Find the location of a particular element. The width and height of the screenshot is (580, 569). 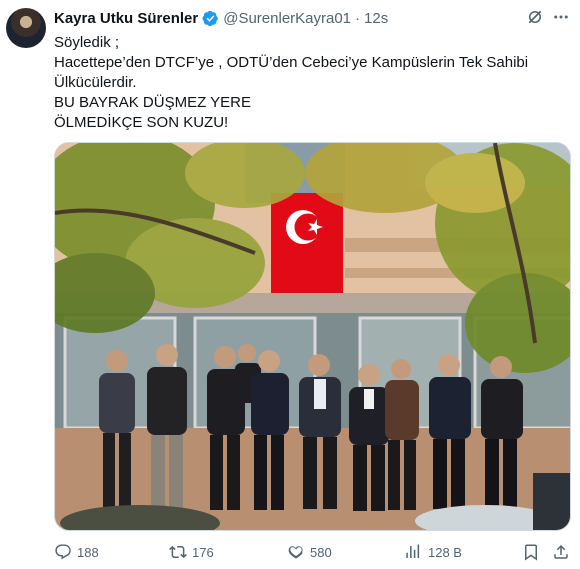

views-icon is located at coordinates (413, 551).